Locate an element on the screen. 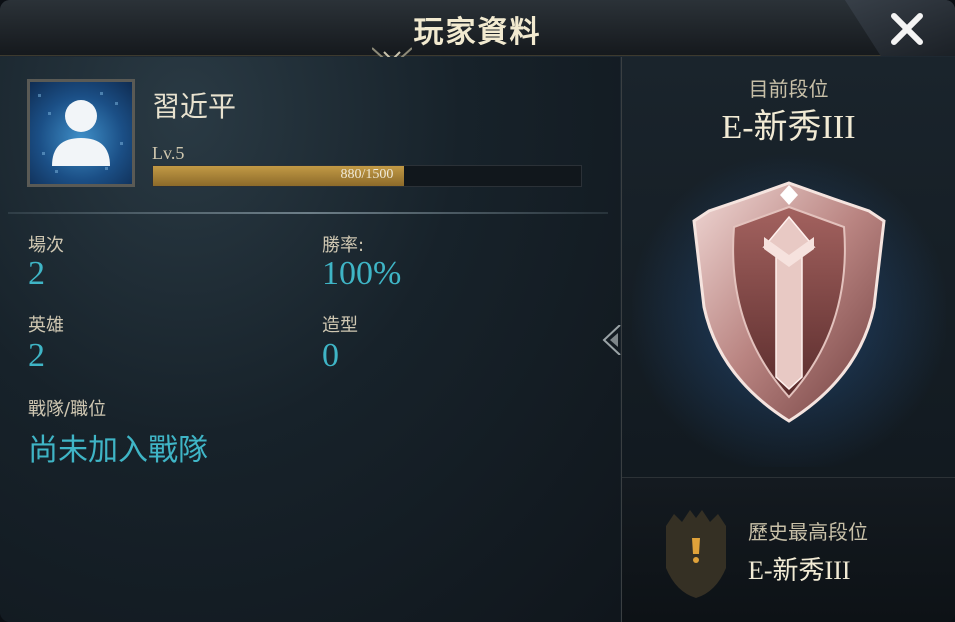  skins-label: 造型 is located at coordinates (340, 325).